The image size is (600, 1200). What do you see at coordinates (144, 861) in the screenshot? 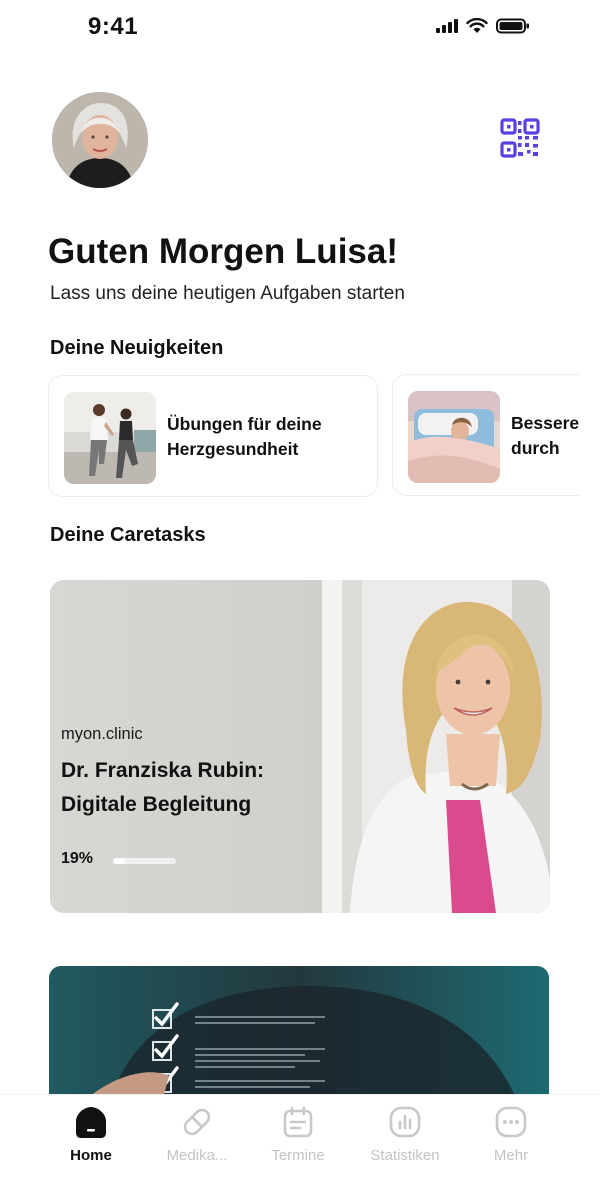
I see `caretask-progress-bar` at bounding box center [144, 861].